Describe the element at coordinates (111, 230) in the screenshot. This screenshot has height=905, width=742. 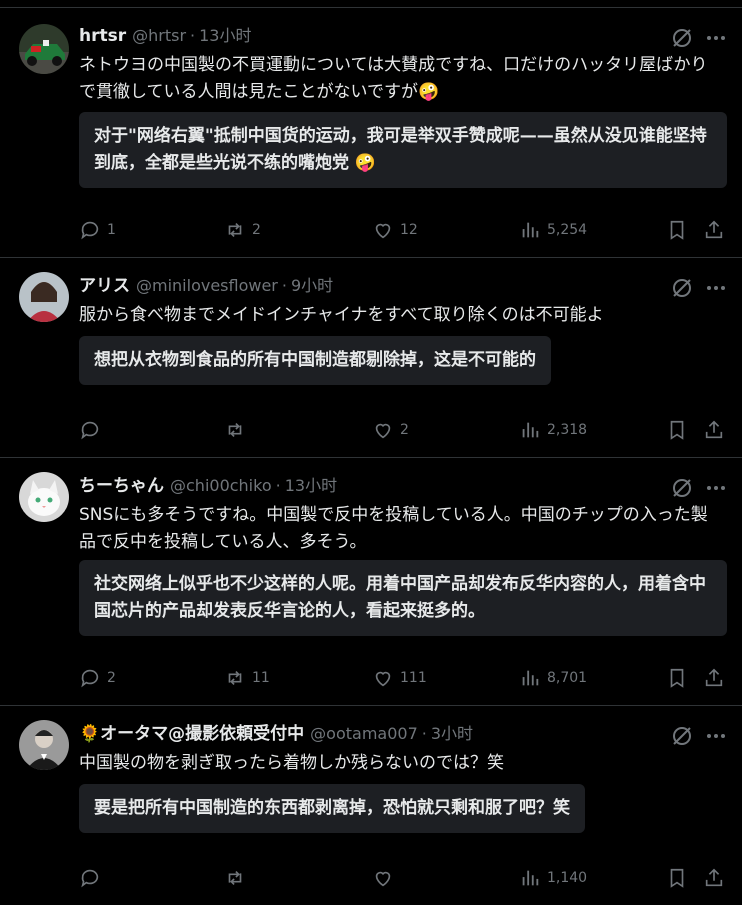
I see `reply-count: 1` at that location.